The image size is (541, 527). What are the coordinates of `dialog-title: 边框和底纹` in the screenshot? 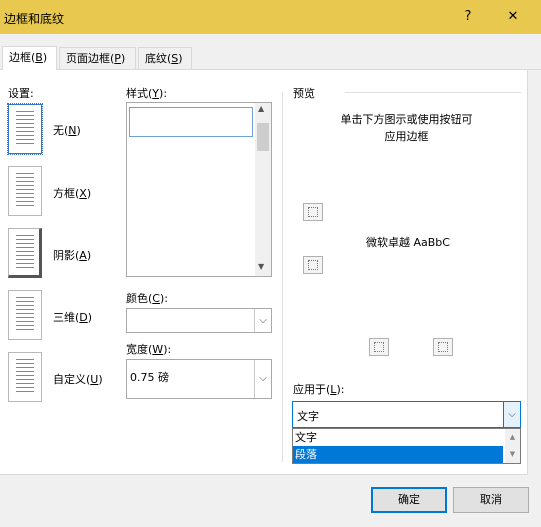 It's located at (34, 19).